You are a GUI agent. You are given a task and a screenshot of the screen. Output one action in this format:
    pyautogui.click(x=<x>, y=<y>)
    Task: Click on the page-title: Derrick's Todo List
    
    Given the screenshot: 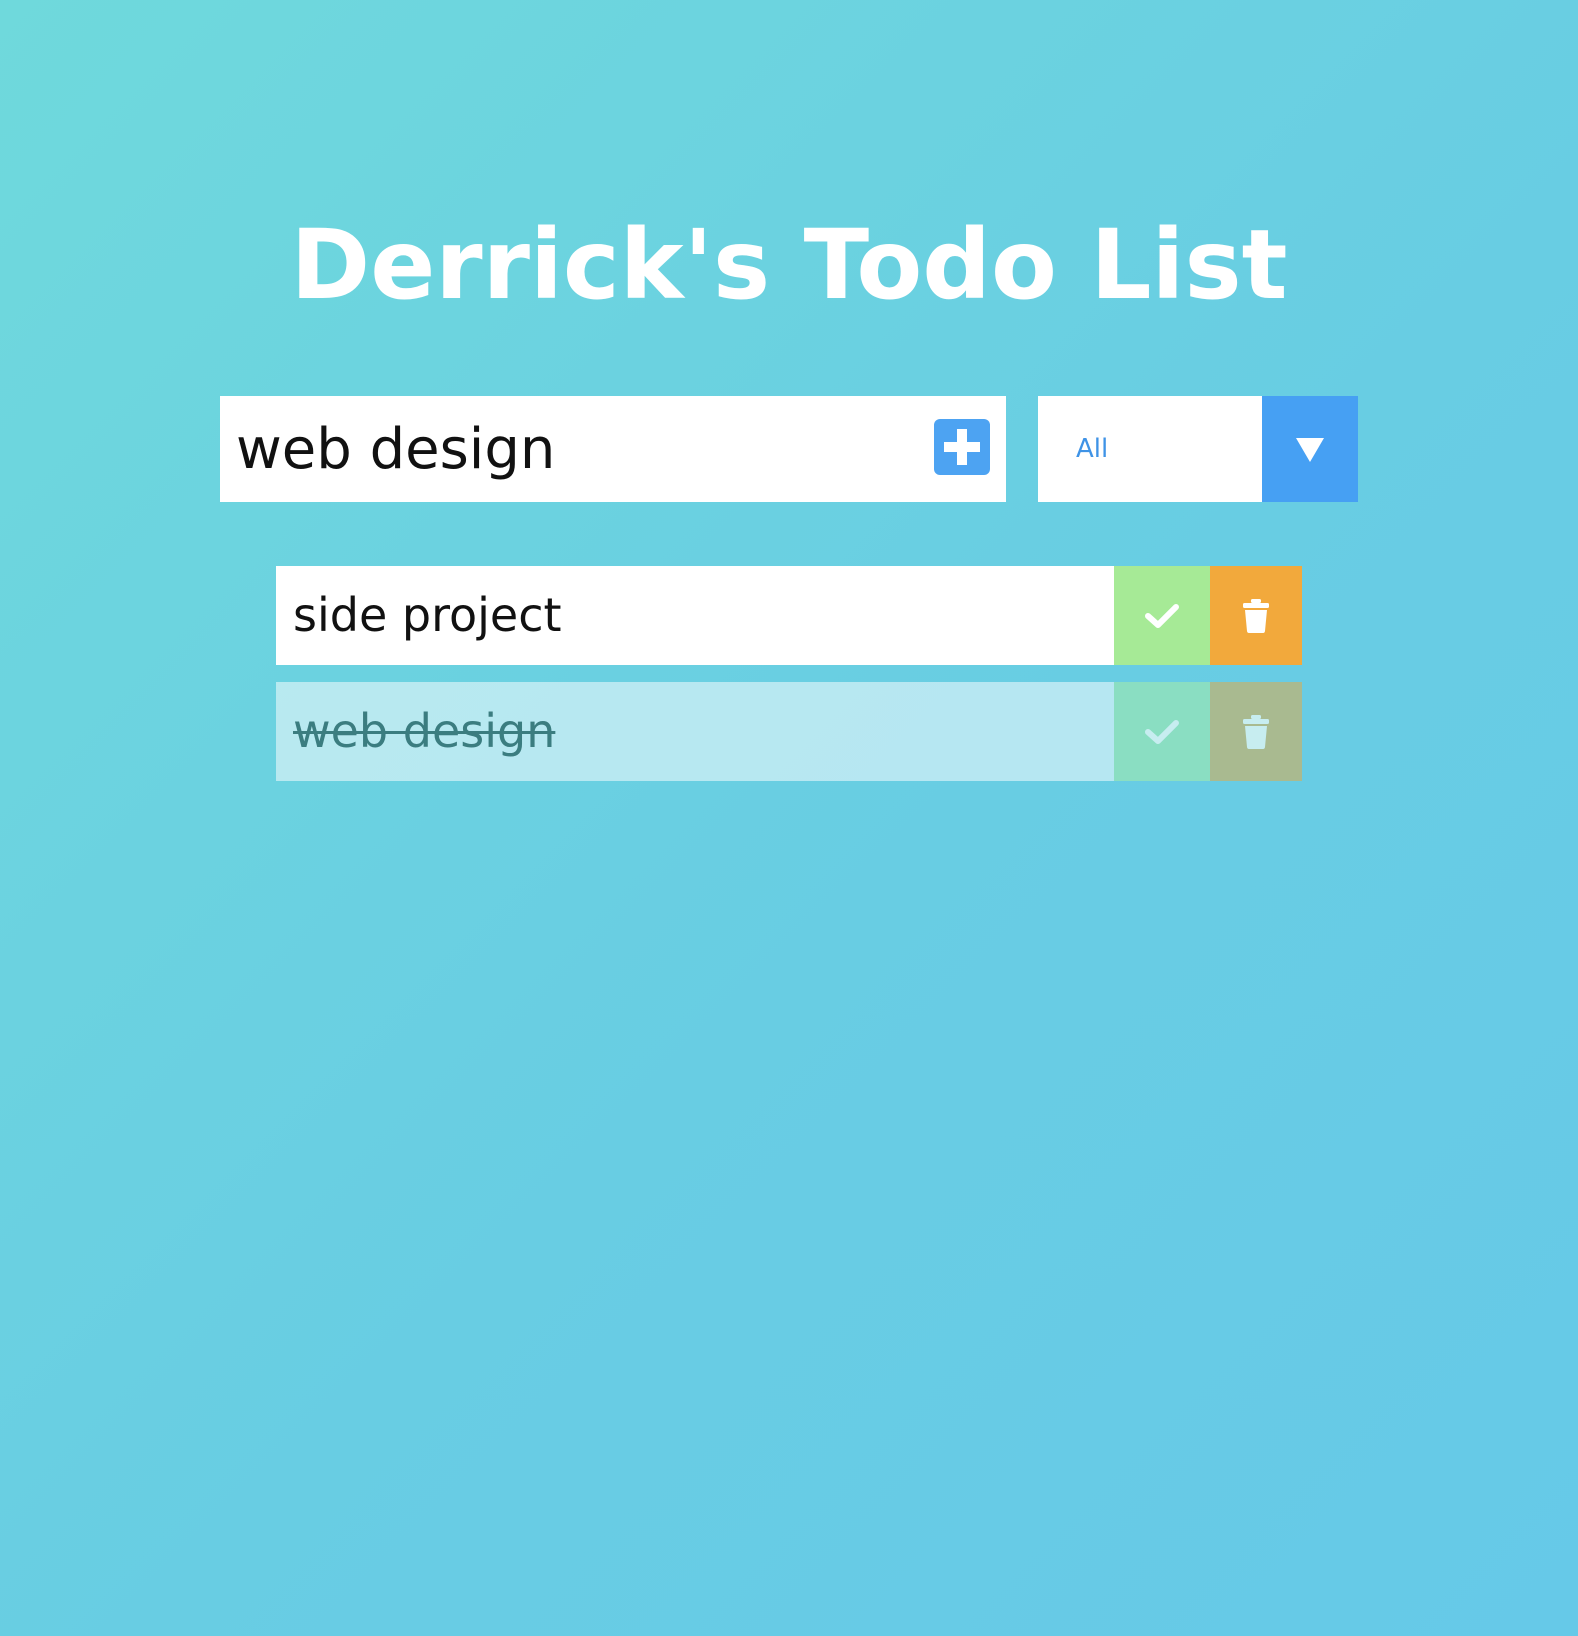 What is the action you would take?
    pyautogui.click(x=789, y=265)
    